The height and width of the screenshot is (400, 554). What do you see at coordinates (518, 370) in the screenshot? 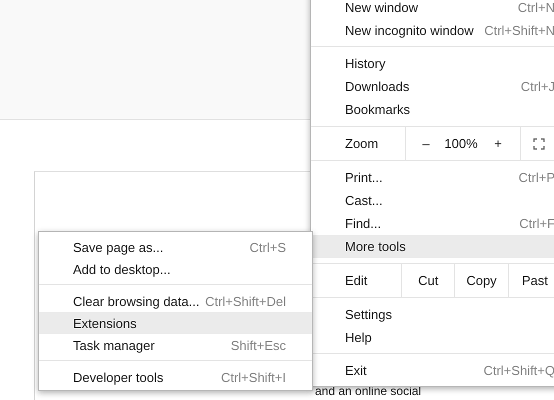
I see `shortcut-text: Ctrl+Shift+Q` at bounding box center [518, 370].